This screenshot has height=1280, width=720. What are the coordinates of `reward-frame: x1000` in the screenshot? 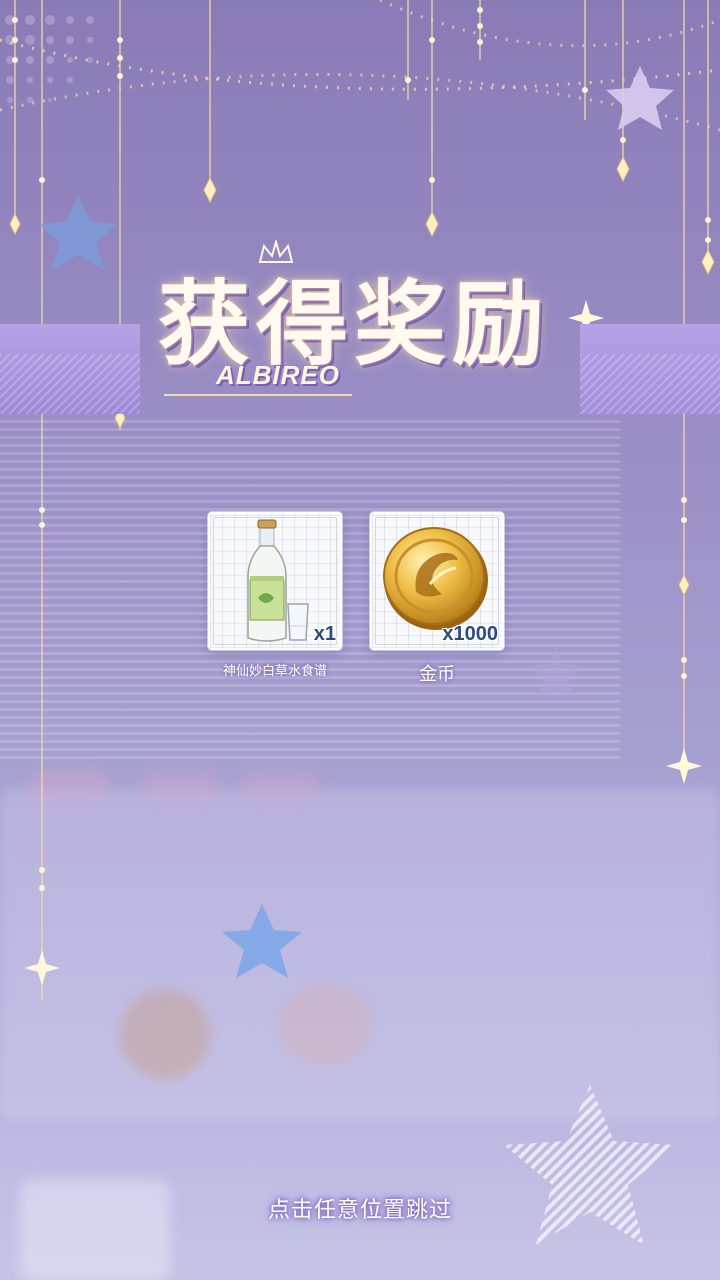 It's located at (437, 581).